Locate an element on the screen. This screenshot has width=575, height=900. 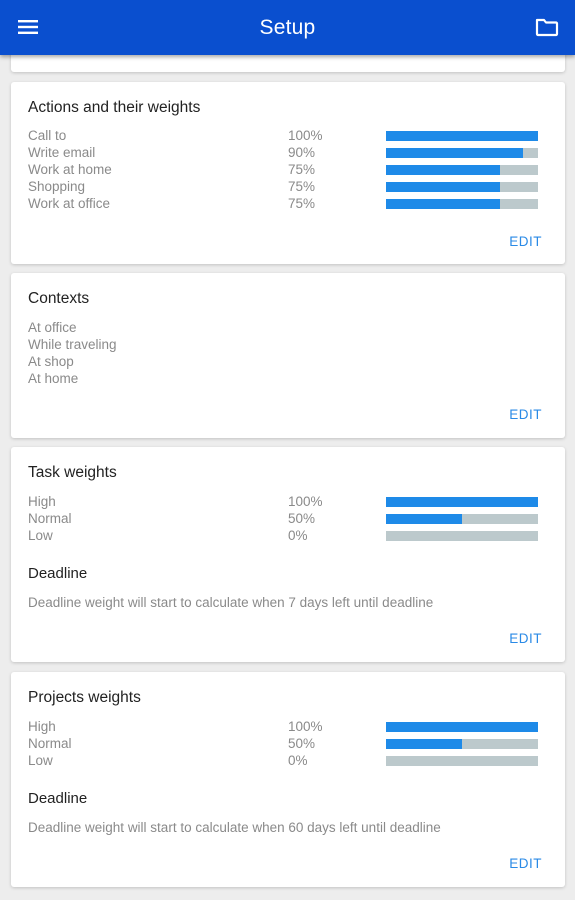
action-label: Write email is located at coordinates (62, 152).